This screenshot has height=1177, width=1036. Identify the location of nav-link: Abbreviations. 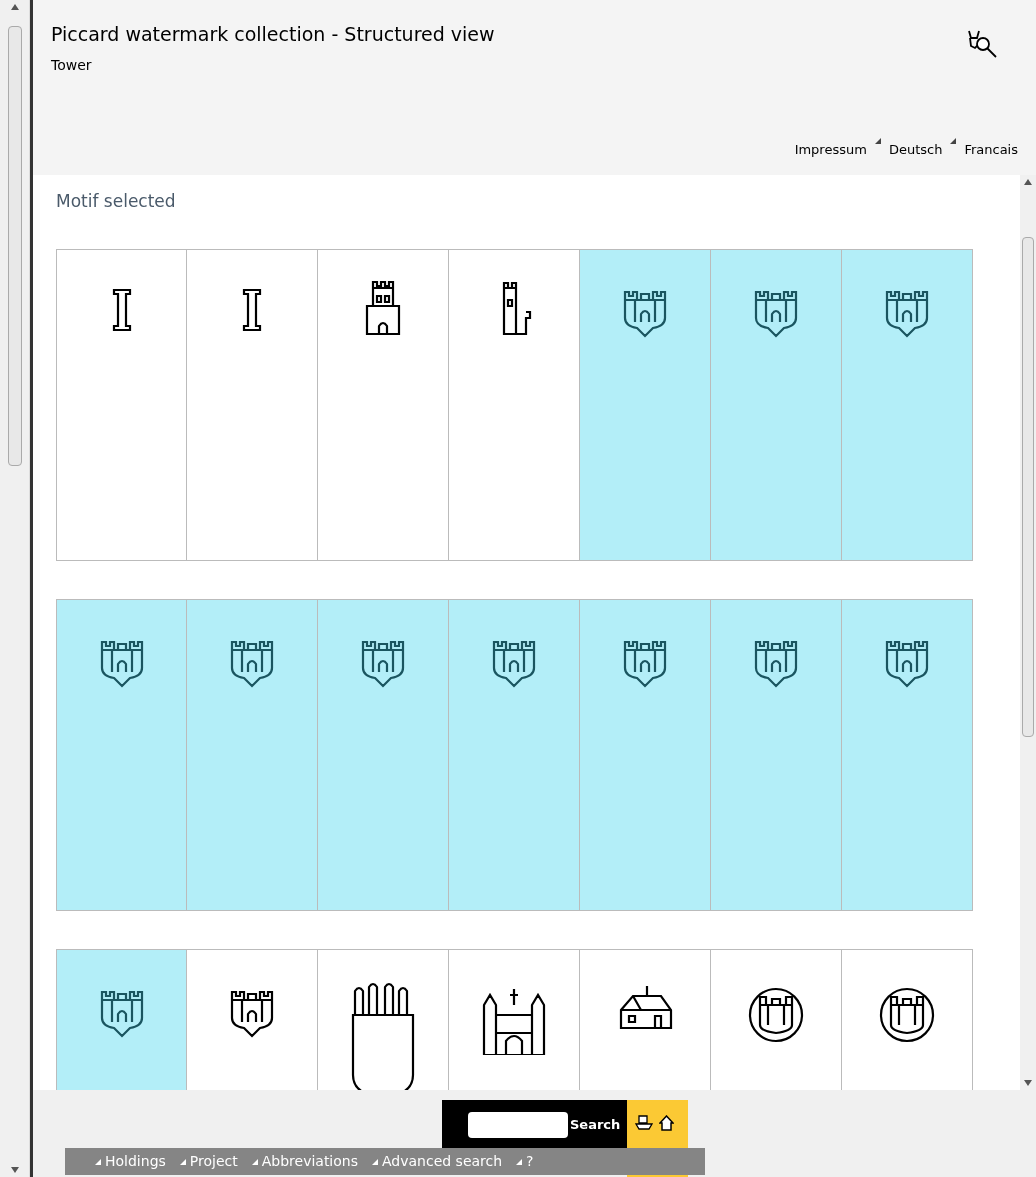
(304, 1161).